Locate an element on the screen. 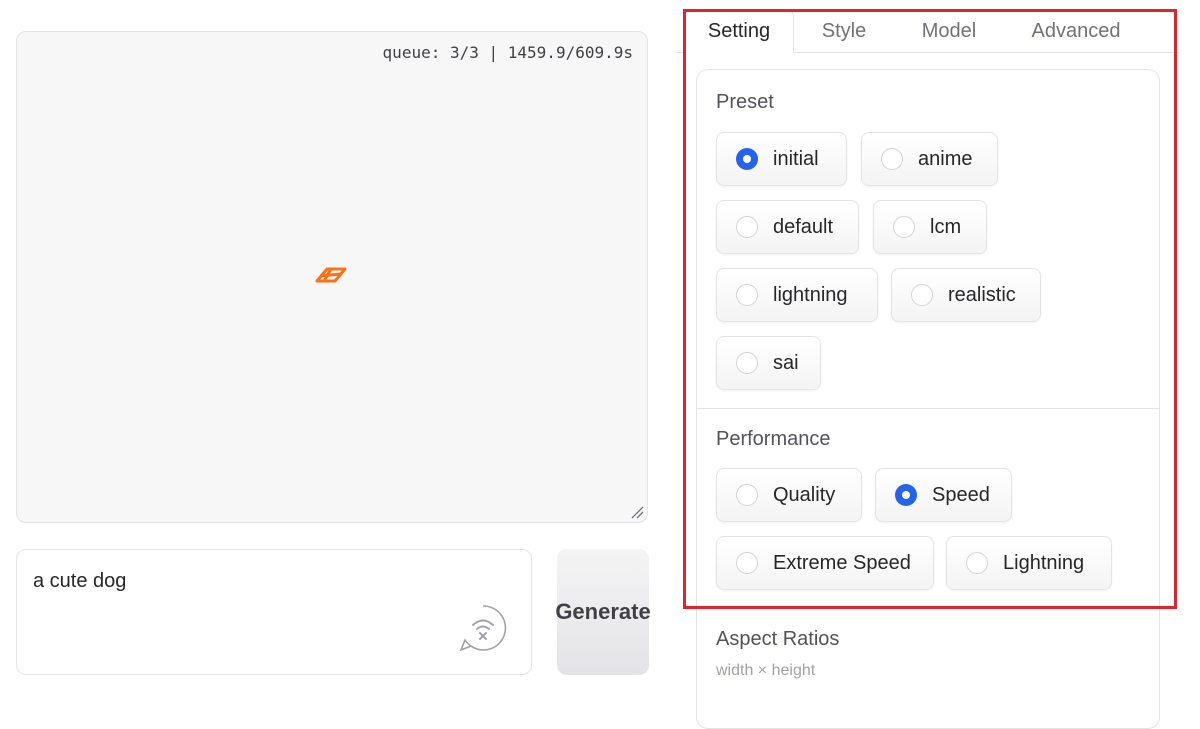 The image size is (1200, 729). performance-label: Performance is located at coordinates (773, 439).